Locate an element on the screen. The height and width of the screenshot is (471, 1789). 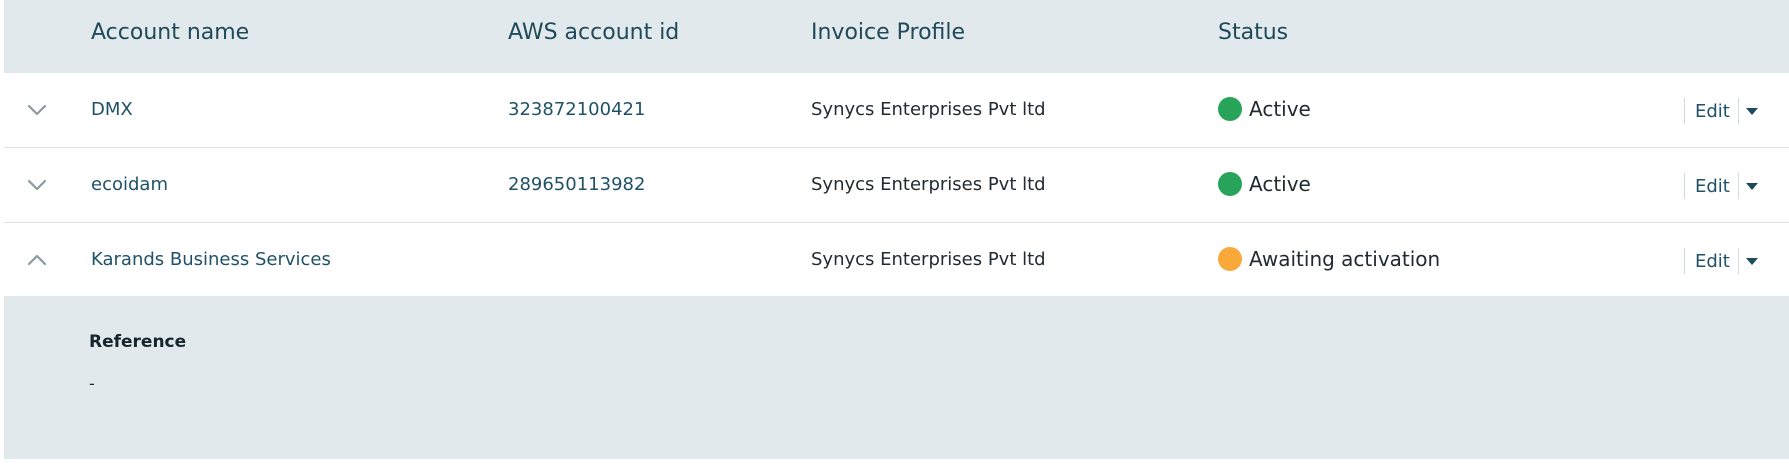
column-header-status: Status is located at coordinates (1253, 32).